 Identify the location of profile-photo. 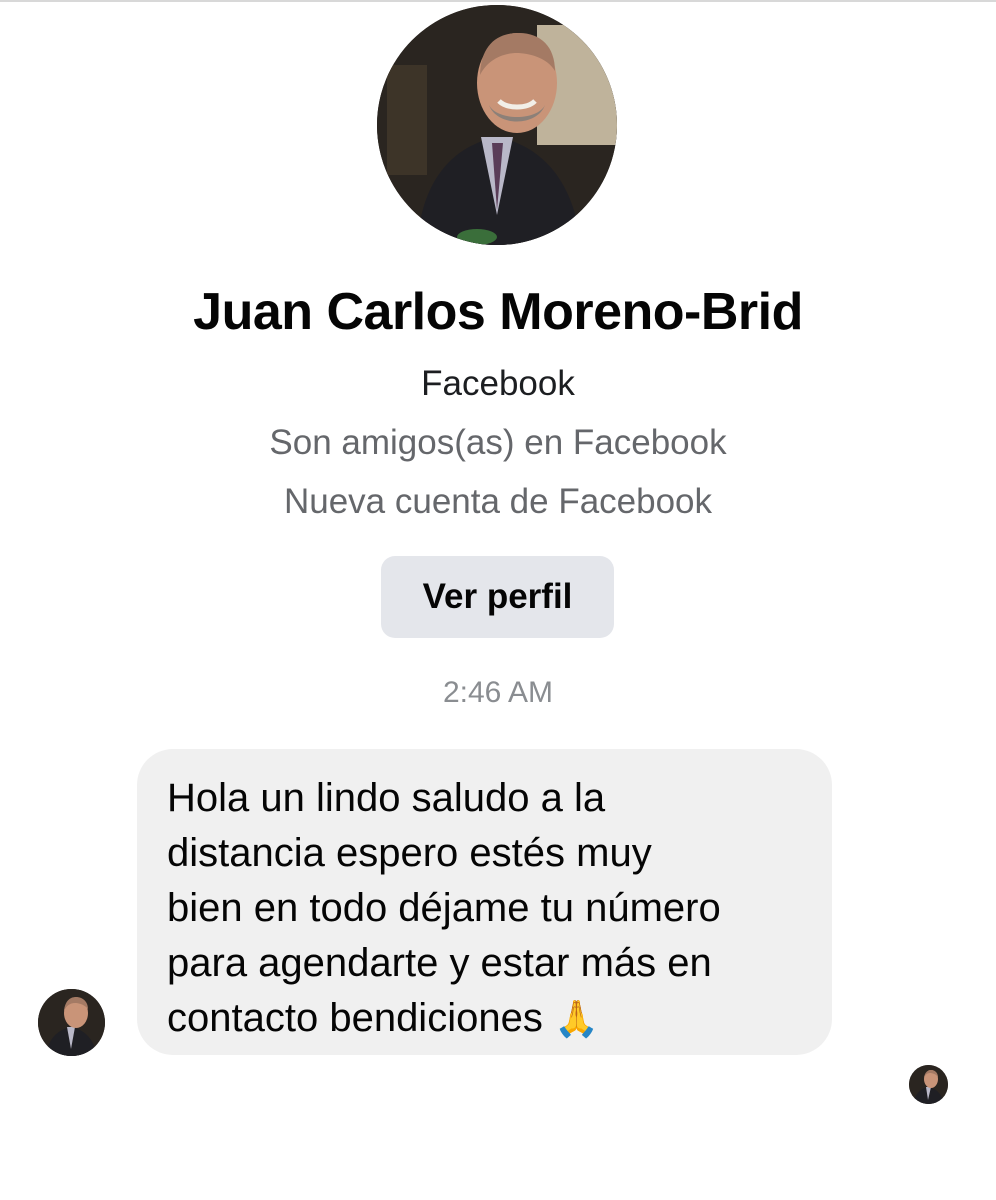
(497, 125).